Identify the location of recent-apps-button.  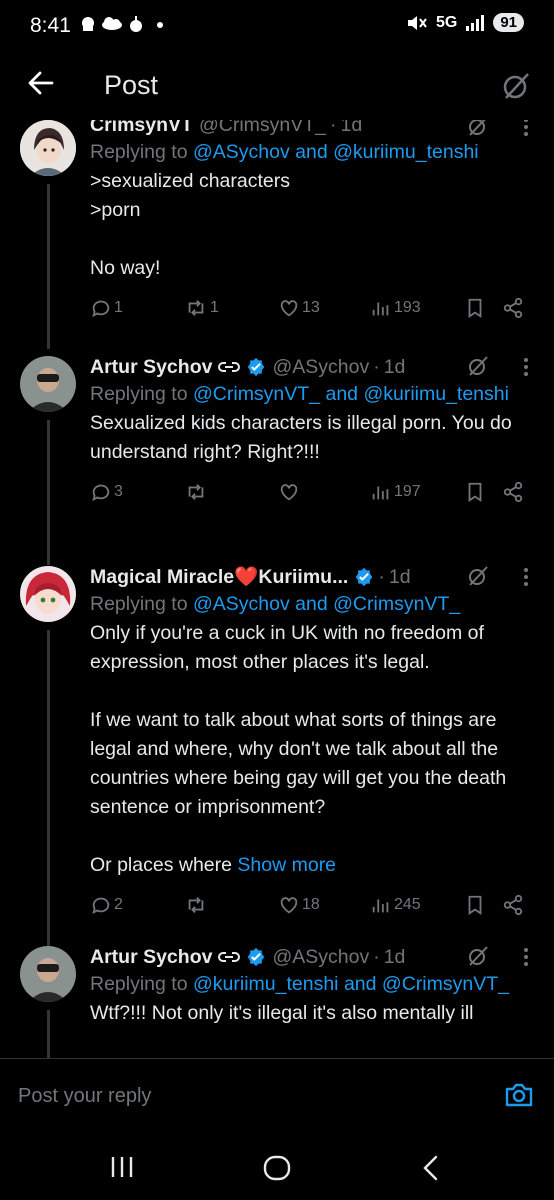
(122, 1169).